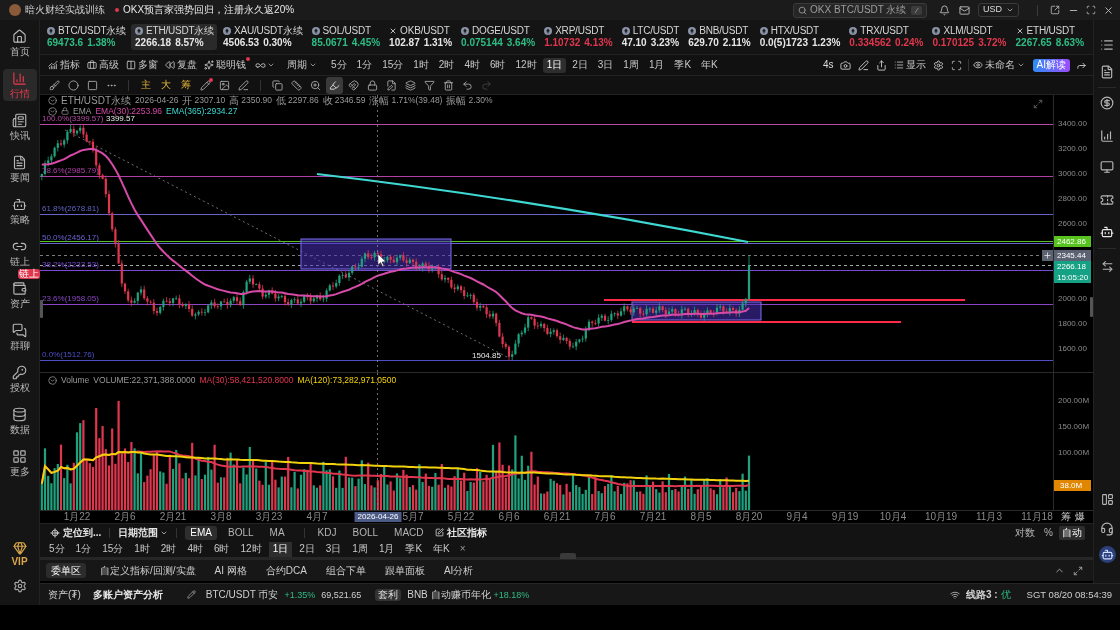  I want to click on period-tab: 3日, so click(333, 549).